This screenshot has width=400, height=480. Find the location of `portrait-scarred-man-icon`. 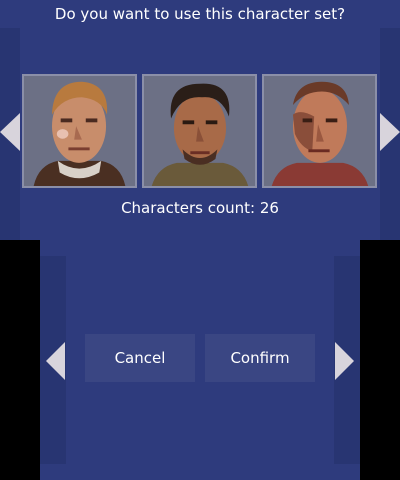

portrait-scarred-man-icon is located at coordinates (319, 131).